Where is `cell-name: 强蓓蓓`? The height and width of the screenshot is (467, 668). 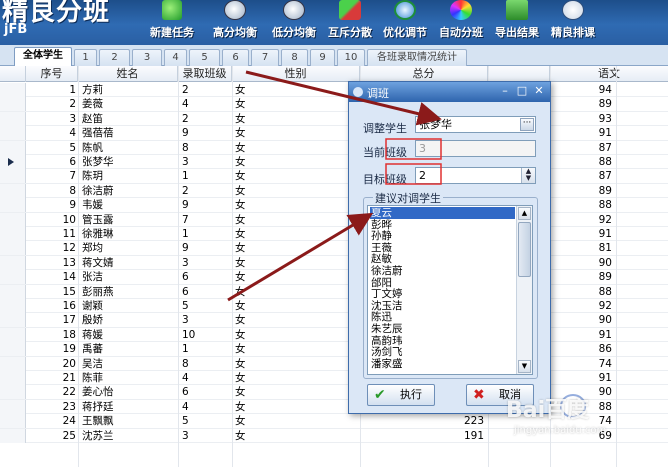 cell-name: 强蓓蓓 is located at coordinates (129, 133).